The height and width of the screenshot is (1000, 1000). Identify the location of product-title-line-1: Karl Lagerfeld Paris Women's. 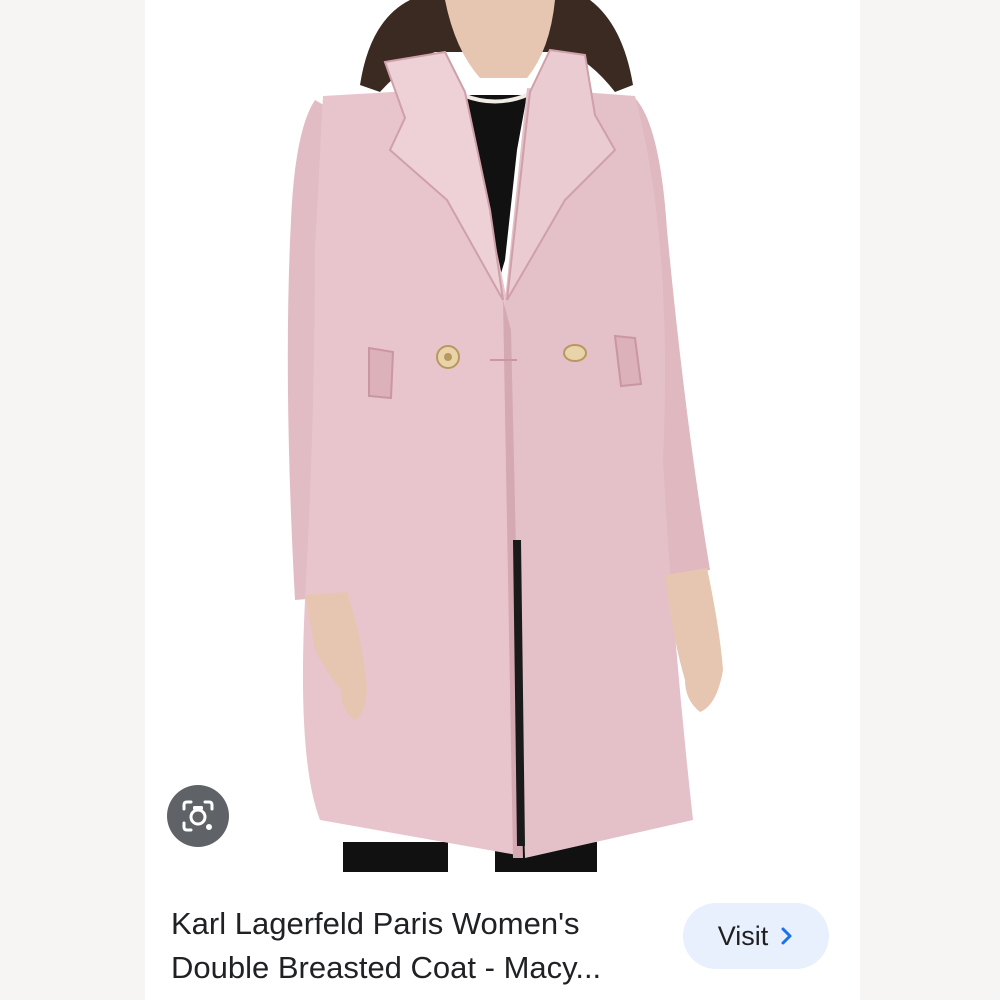
(375, 923).